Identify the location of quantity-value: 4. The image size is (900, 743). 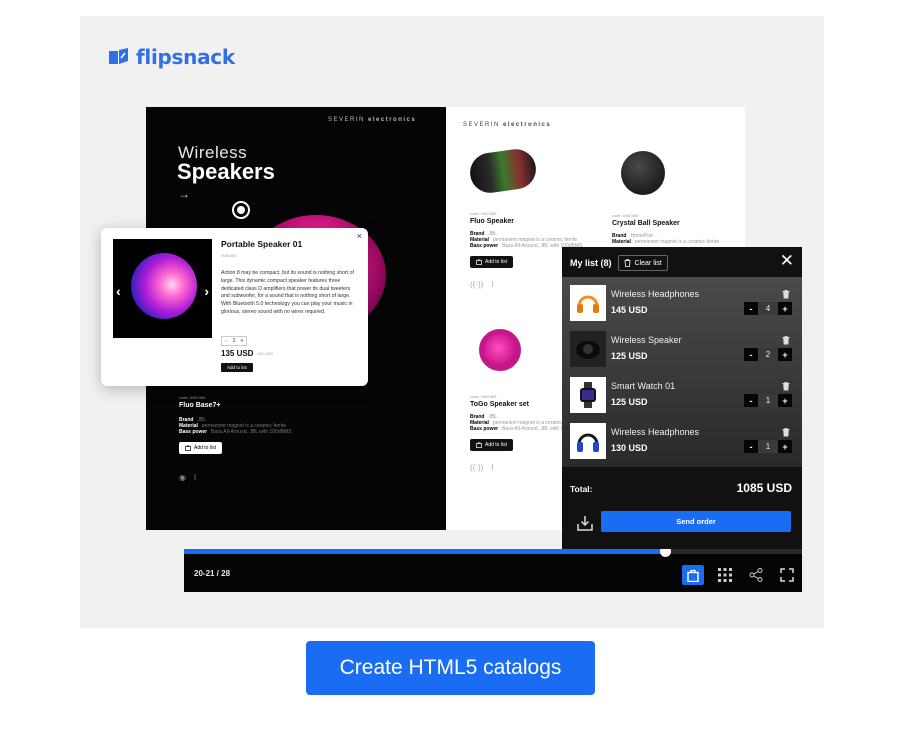
(768, 308).